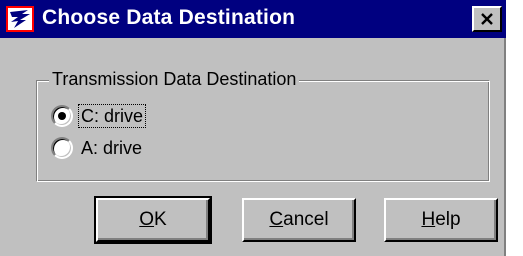  Describe the element at coordinates (147, 219) in the screenshot. I see `ok-mnemonic: O` at that location.